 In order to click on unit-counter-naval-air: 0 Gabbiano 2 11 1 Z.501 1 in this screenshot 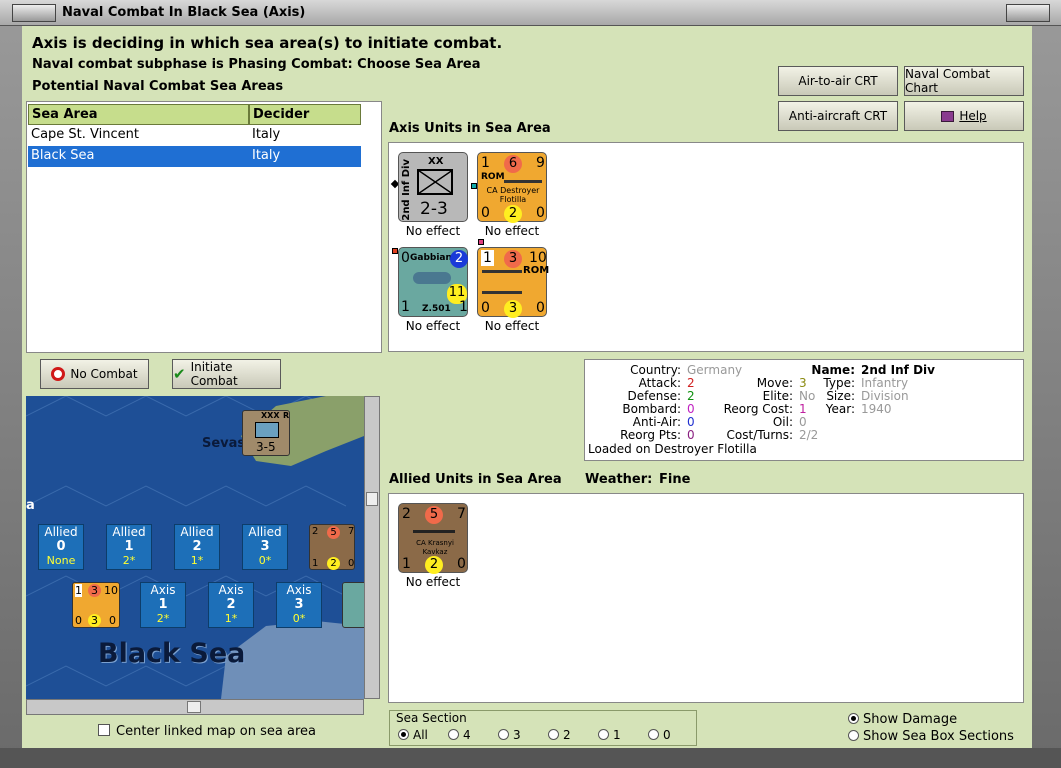, I will do `click(433, 282)`.